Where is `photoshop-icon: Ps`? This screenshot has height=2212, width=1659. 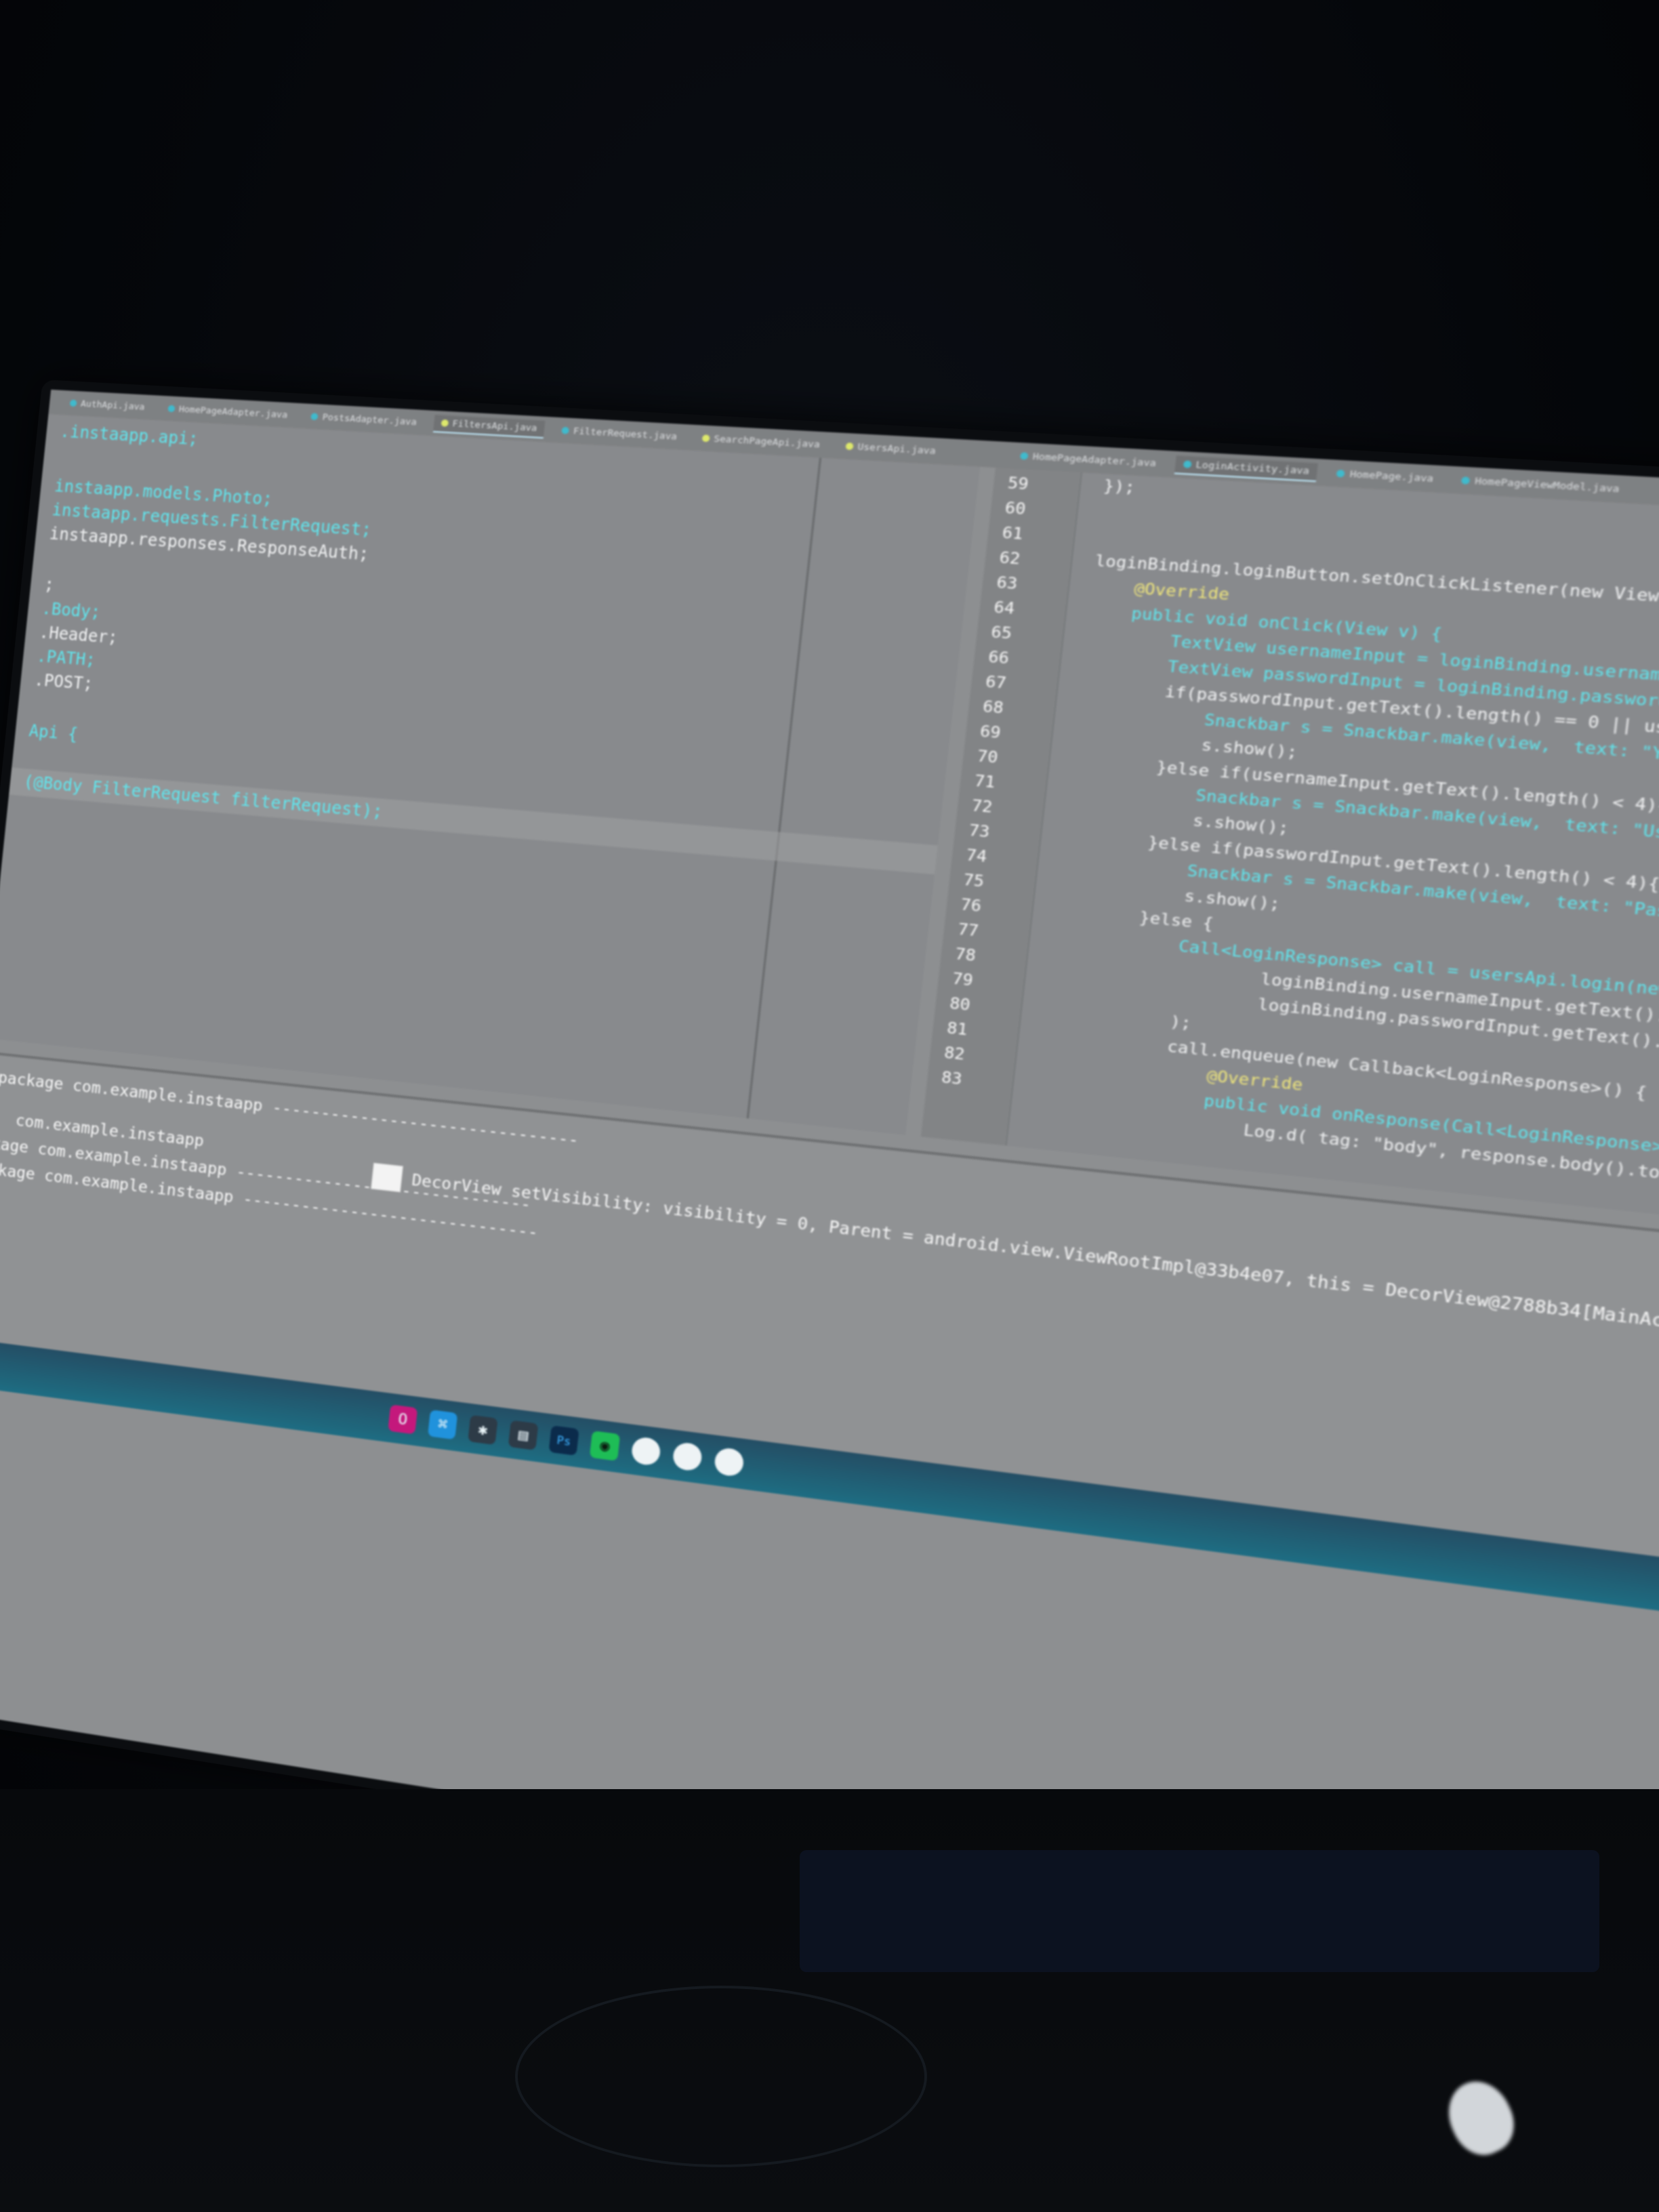
photoshop-icon: Ps is located at coordinates (564, 1440).